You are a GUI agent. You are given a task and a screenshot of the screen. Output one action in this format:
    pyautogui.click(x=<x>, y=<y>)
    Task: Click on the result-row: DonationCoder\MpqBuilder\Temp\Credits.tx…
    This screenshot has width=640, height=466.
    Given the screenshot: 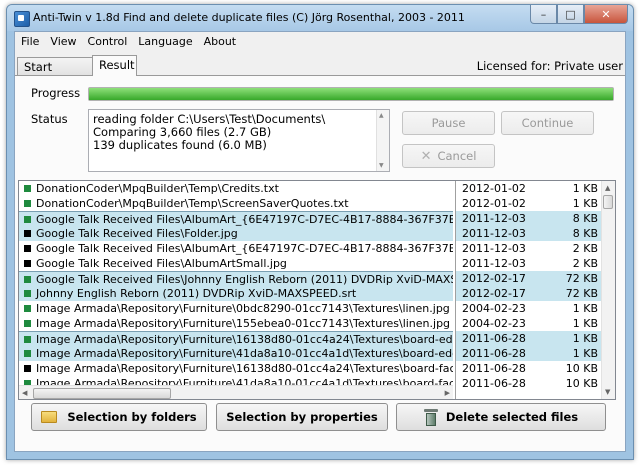 What is the action you would take?
    pyautogui.click(x=236, y=188)
    